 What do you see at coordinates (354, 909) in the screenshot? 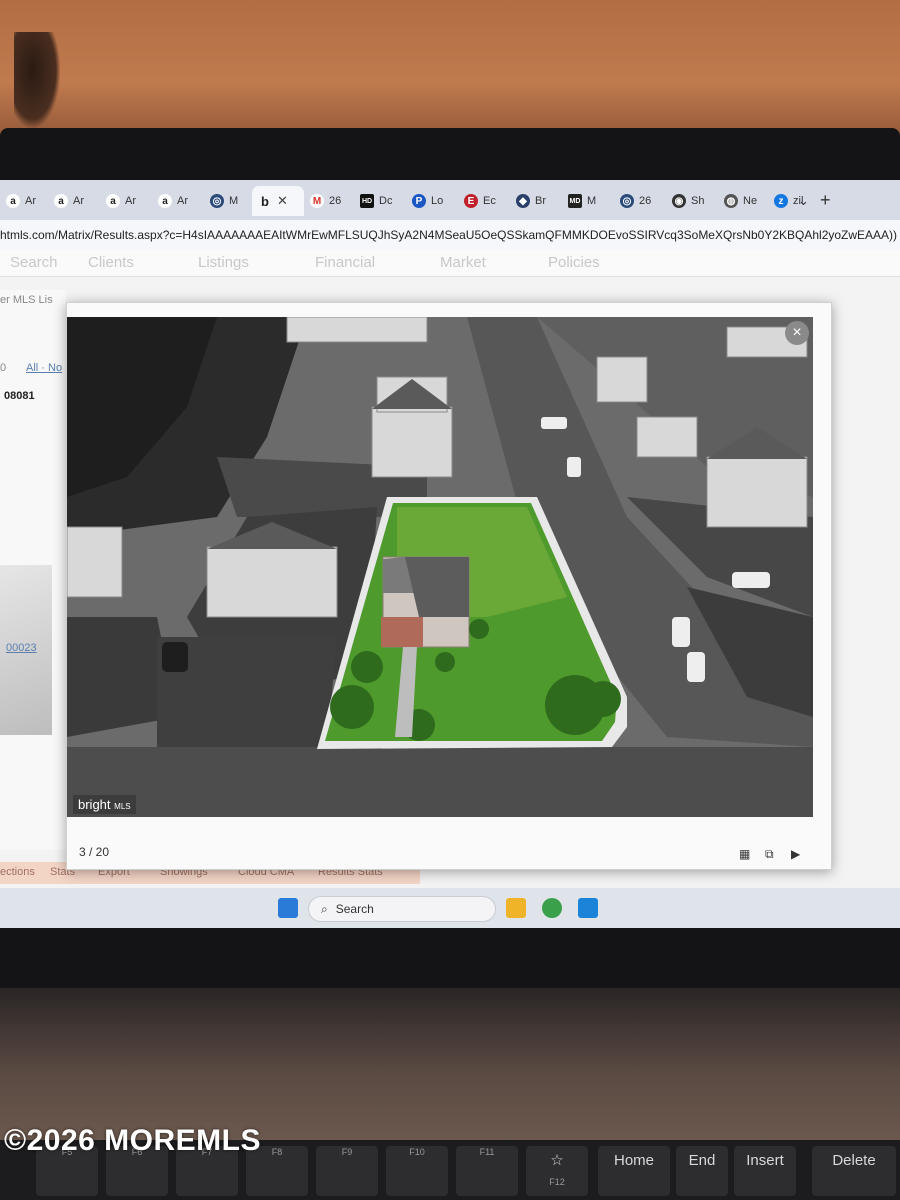
I see `search-placeholder: Search` at bounding box center [354, 909].